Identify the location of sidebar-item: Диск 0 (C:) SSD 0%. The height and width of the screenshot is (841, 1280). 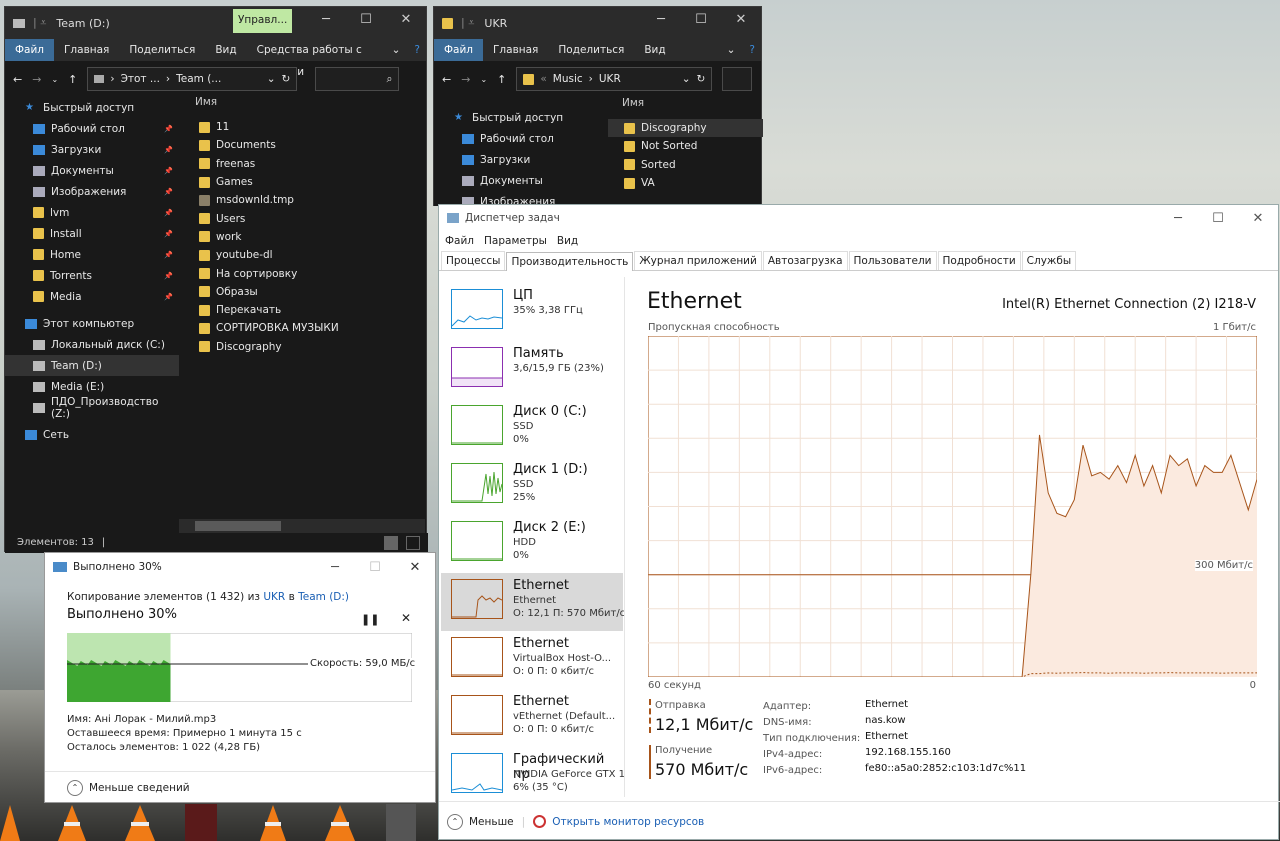
(532, 428).